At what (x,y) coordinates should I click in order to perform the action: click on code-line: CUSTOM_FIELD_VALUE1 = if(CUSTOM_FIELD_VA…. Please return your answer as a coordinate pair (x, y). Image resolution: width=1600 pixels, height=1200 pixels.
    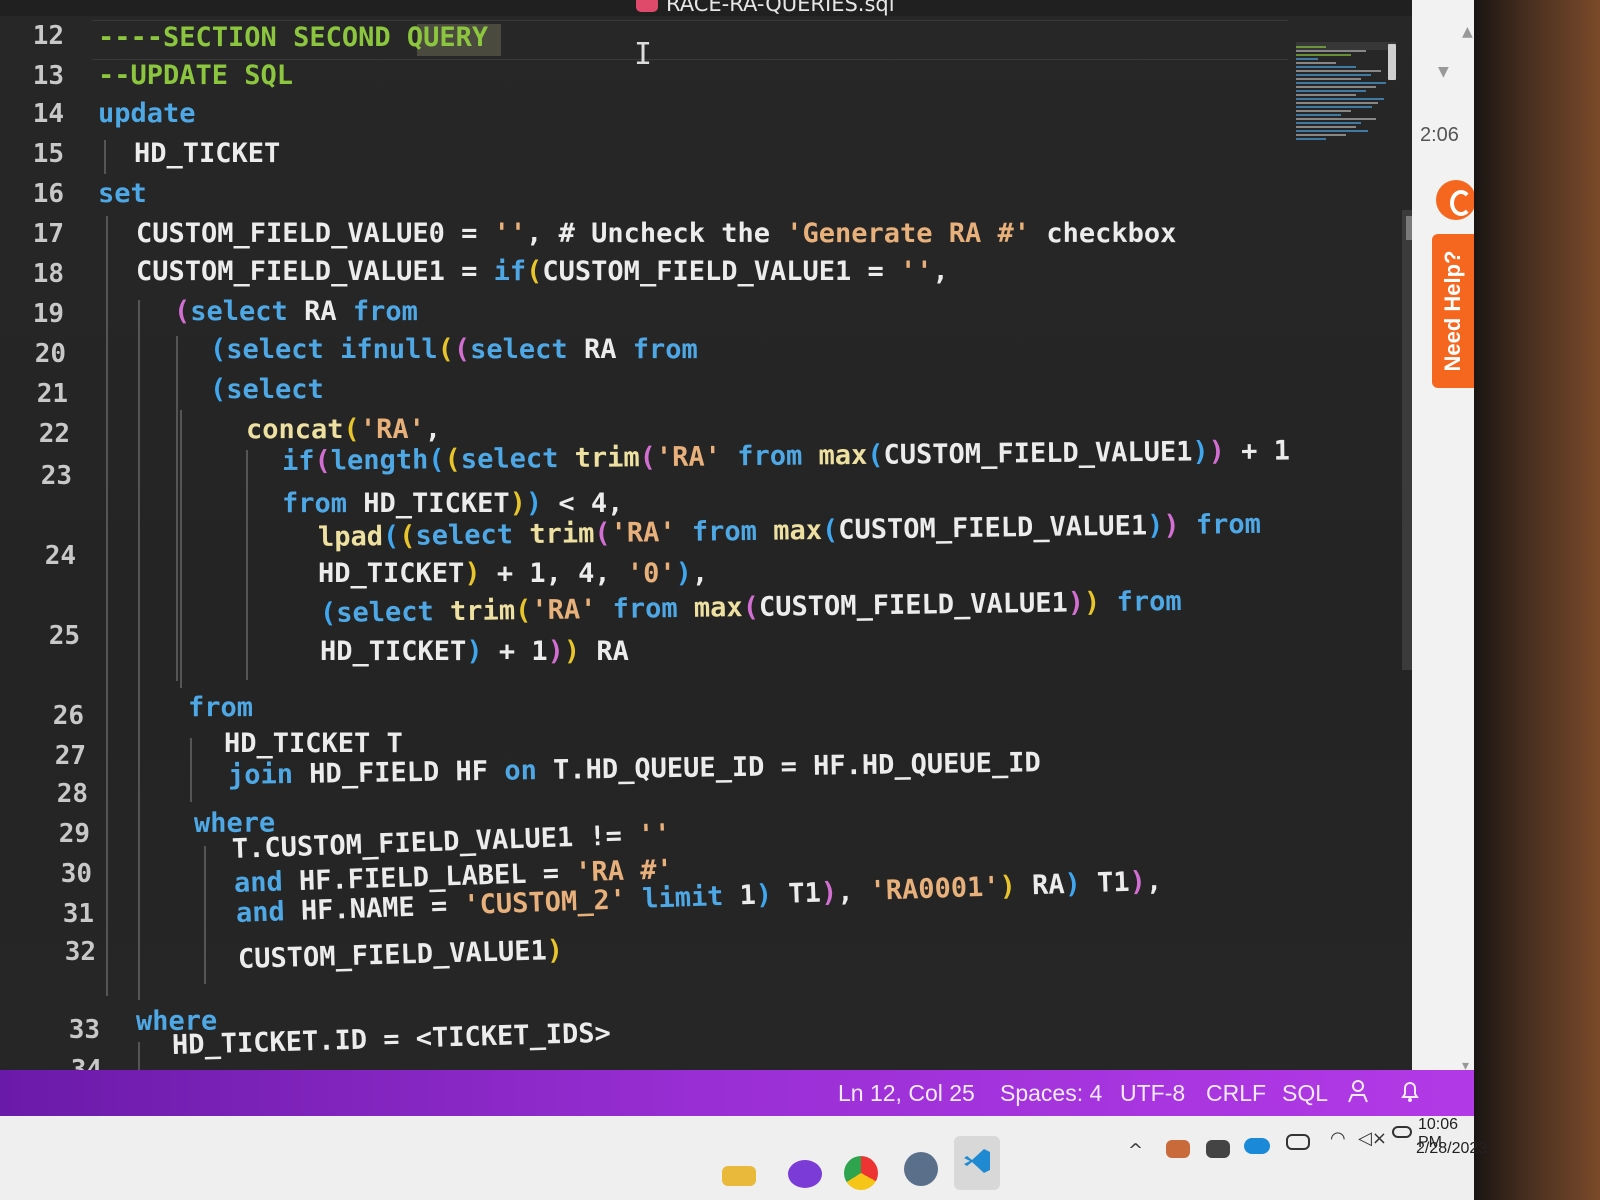
    Looking at the image, I should click on (542, 272).